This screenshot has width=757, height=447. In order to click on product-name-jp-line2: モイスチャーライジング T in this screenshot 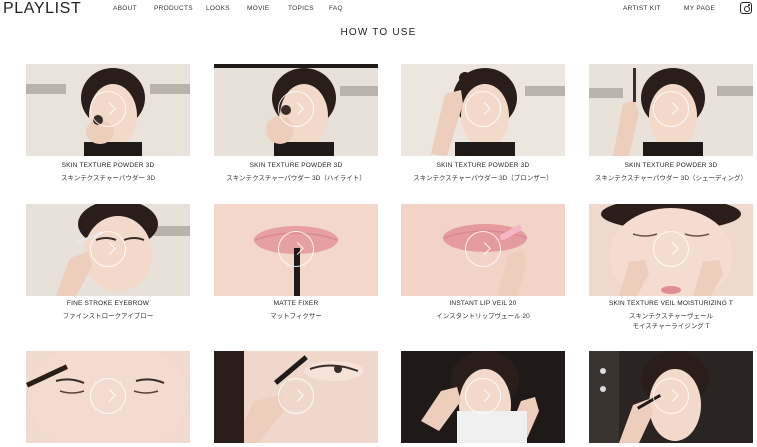, I will do `click(671, 326)`.